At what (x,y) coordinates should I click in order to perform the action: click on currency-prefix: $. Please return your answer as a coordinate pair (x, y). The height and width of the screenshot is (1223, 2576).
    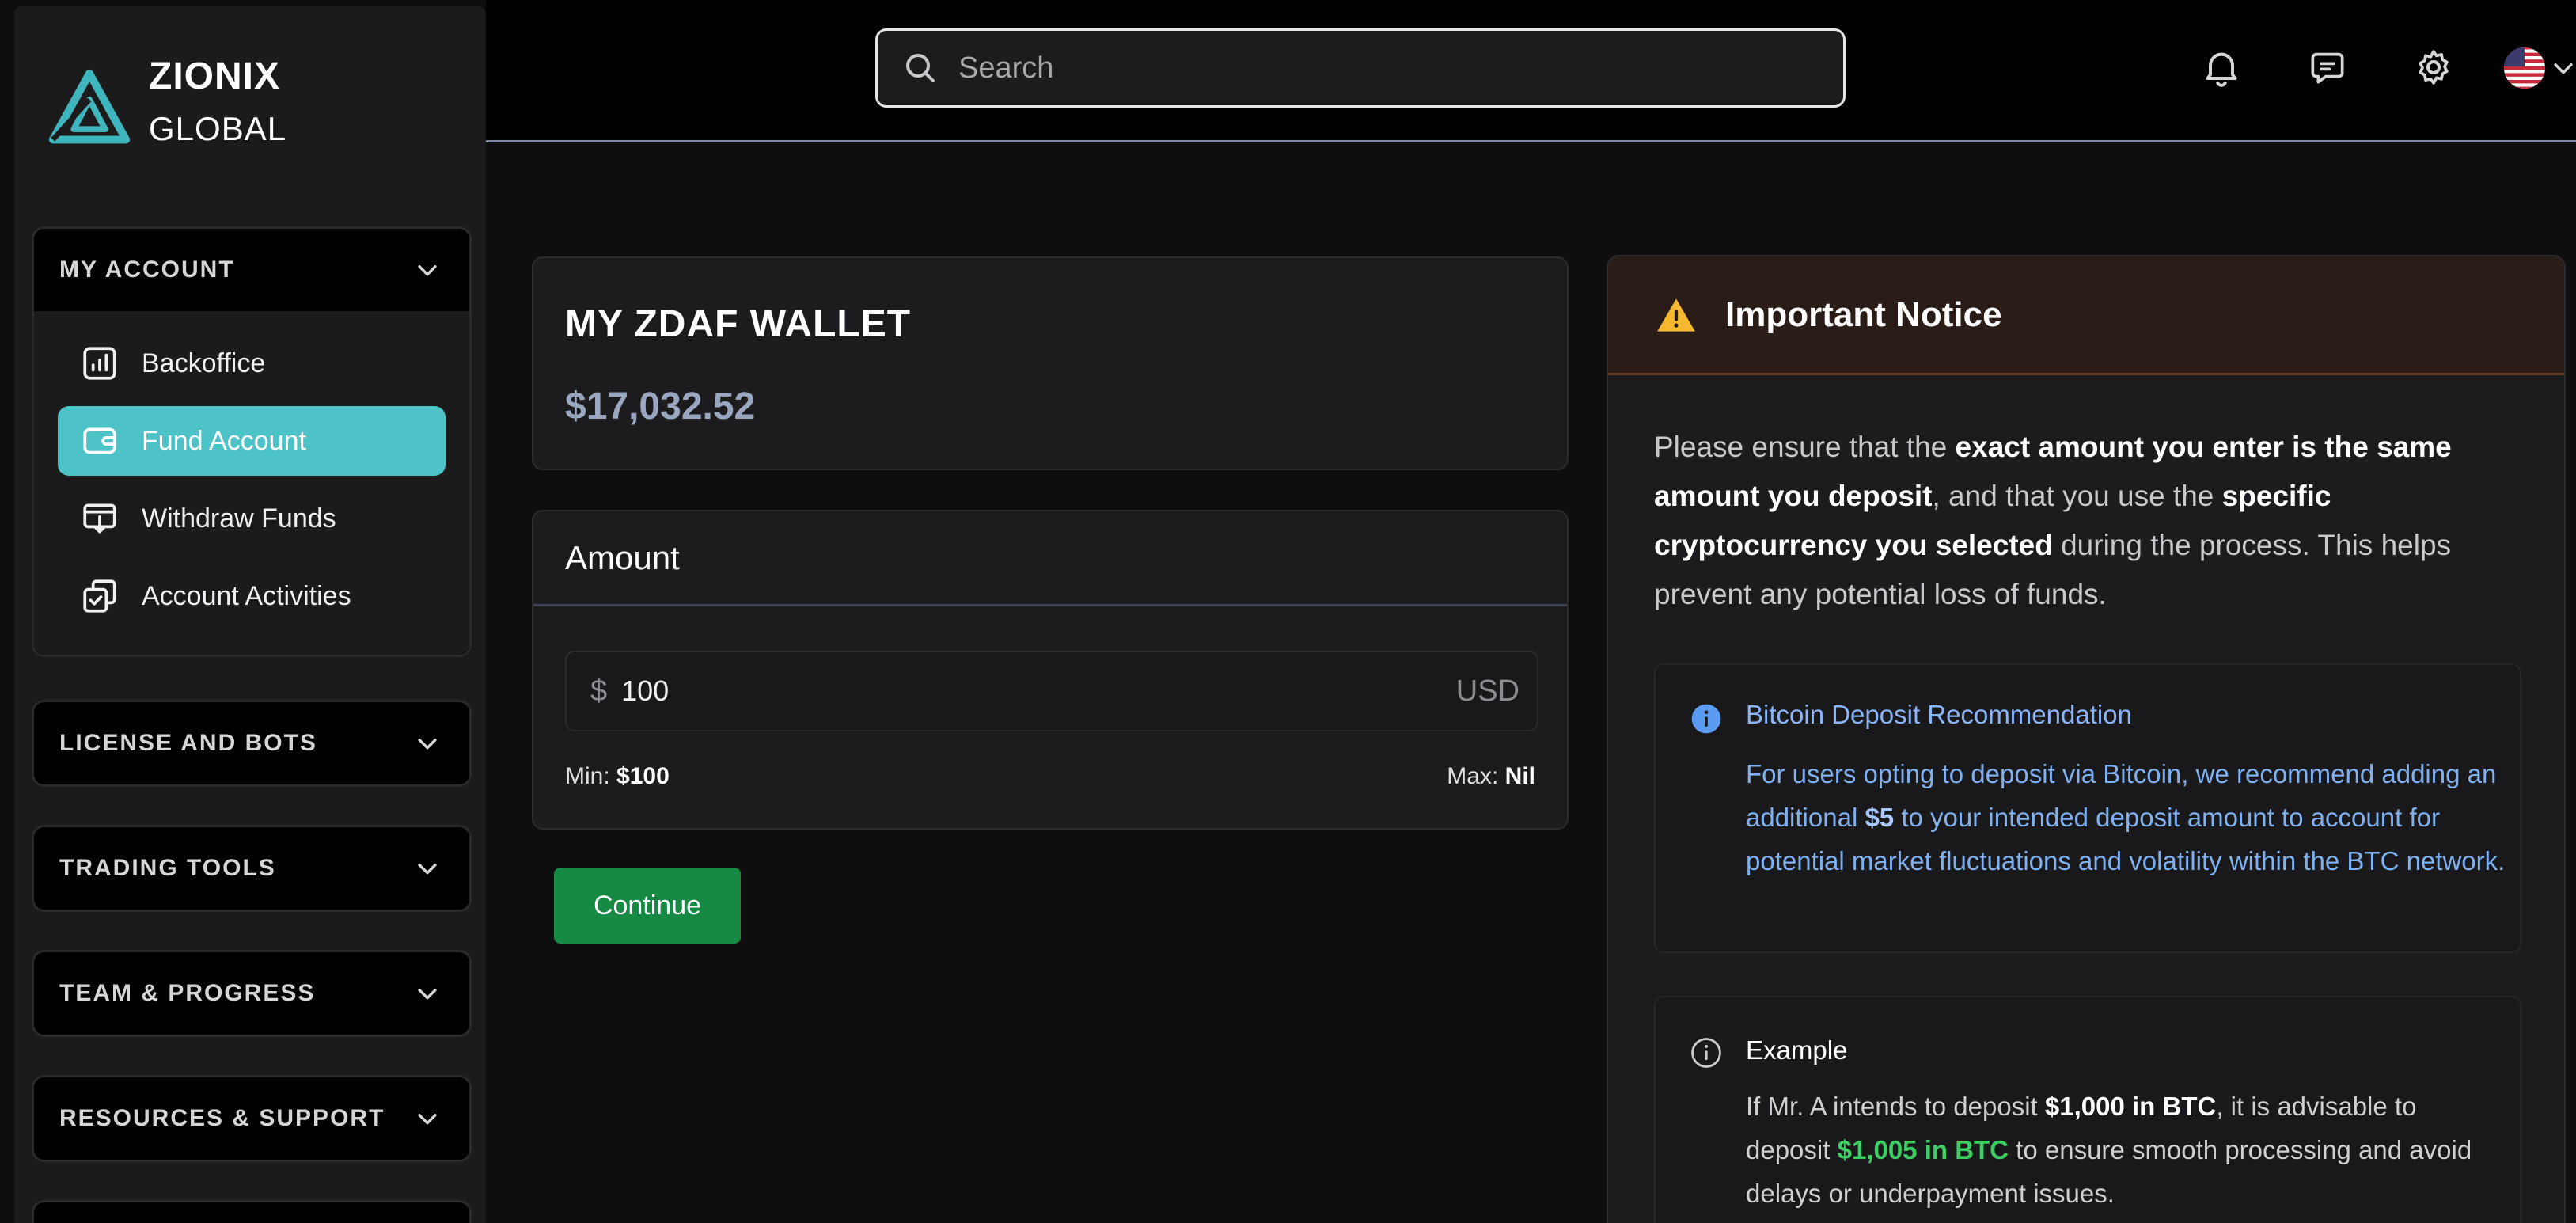
    Looking at the image, I should click on (599, 691).